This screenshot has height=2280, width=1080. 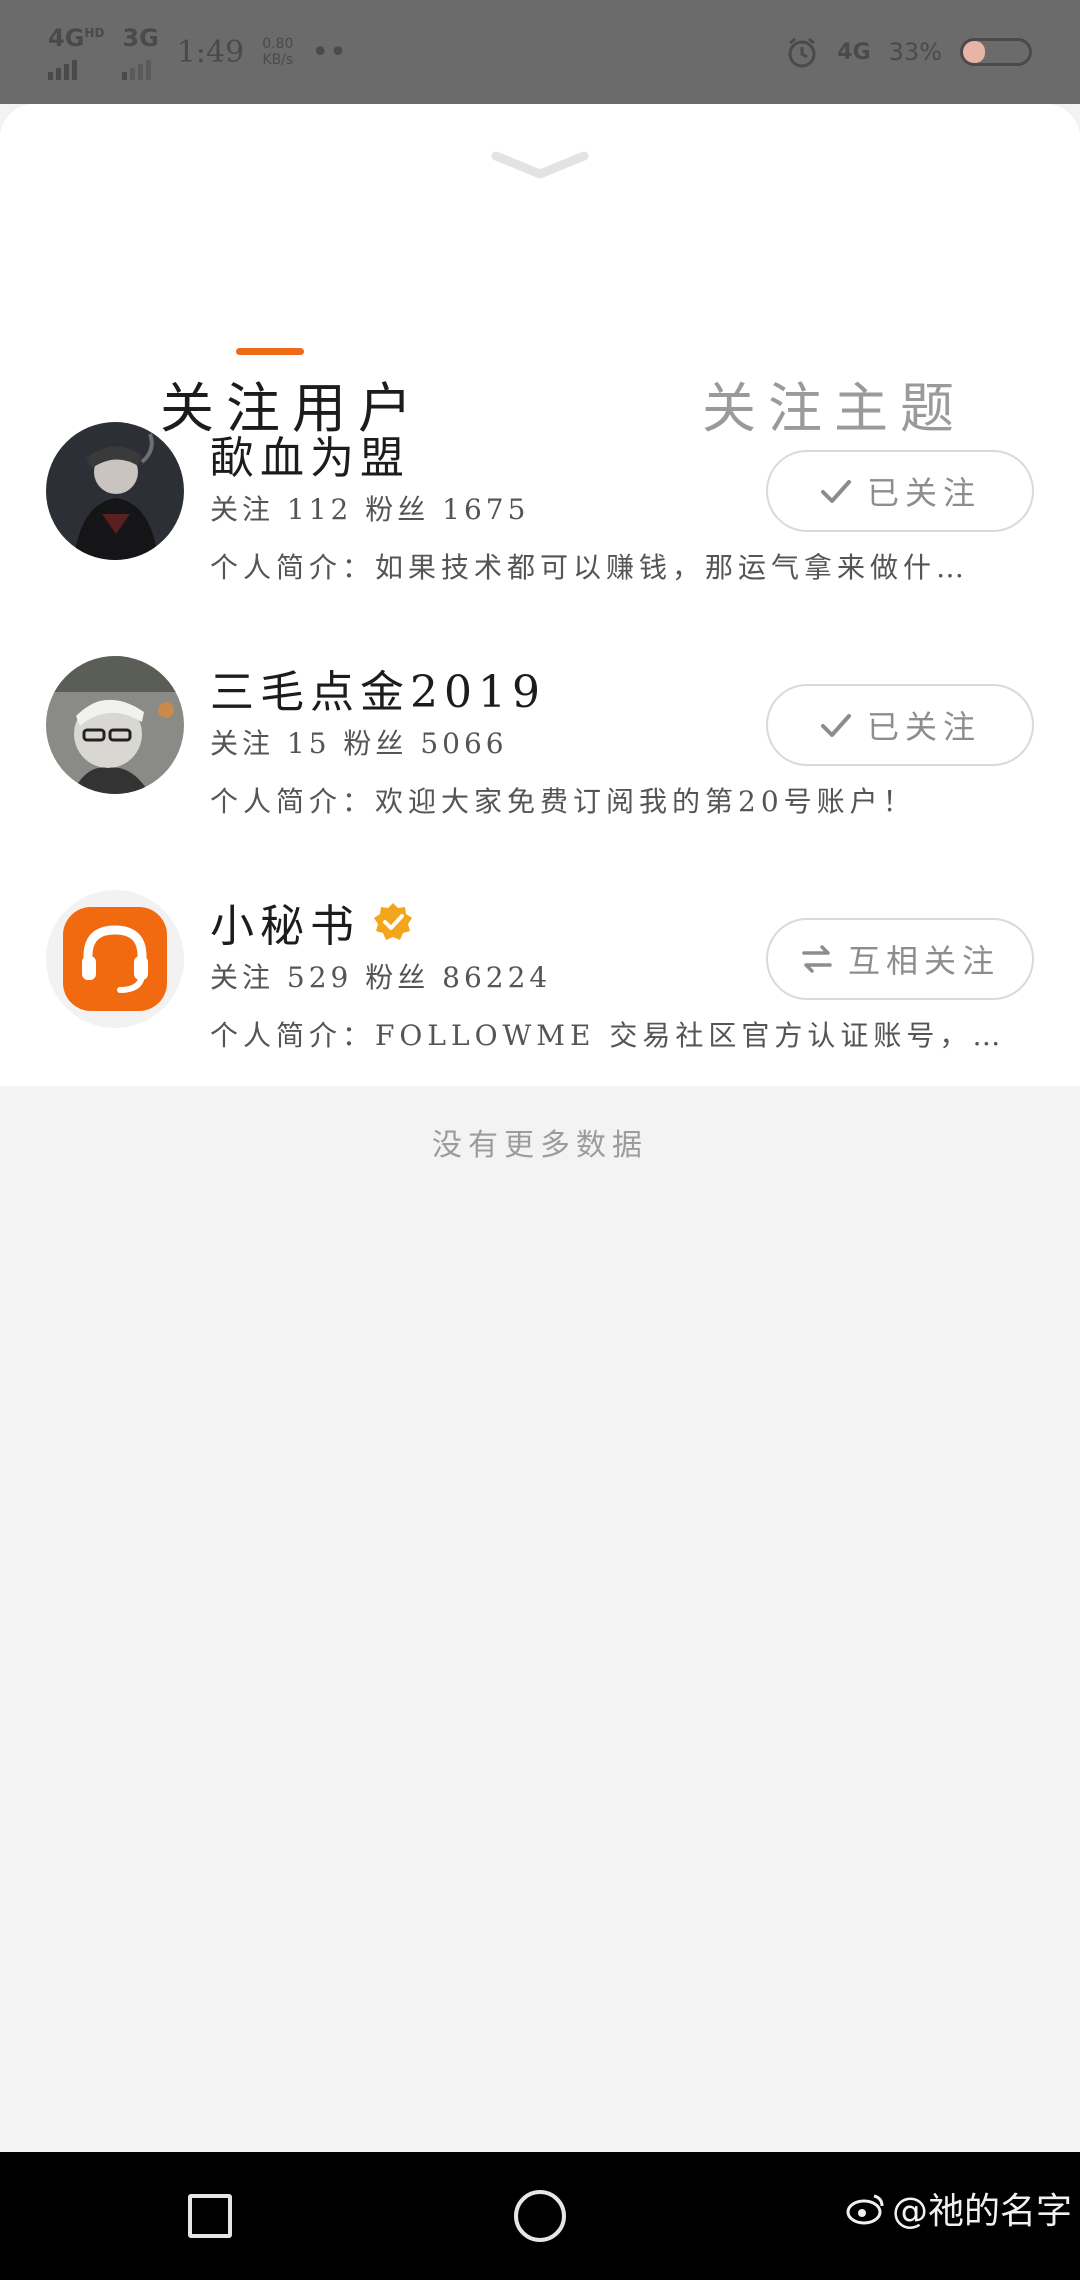 What do you see at coordinates (329, 52) in the screenshot?
I see `notification-dots: ••` at bounding box center [329, 52].